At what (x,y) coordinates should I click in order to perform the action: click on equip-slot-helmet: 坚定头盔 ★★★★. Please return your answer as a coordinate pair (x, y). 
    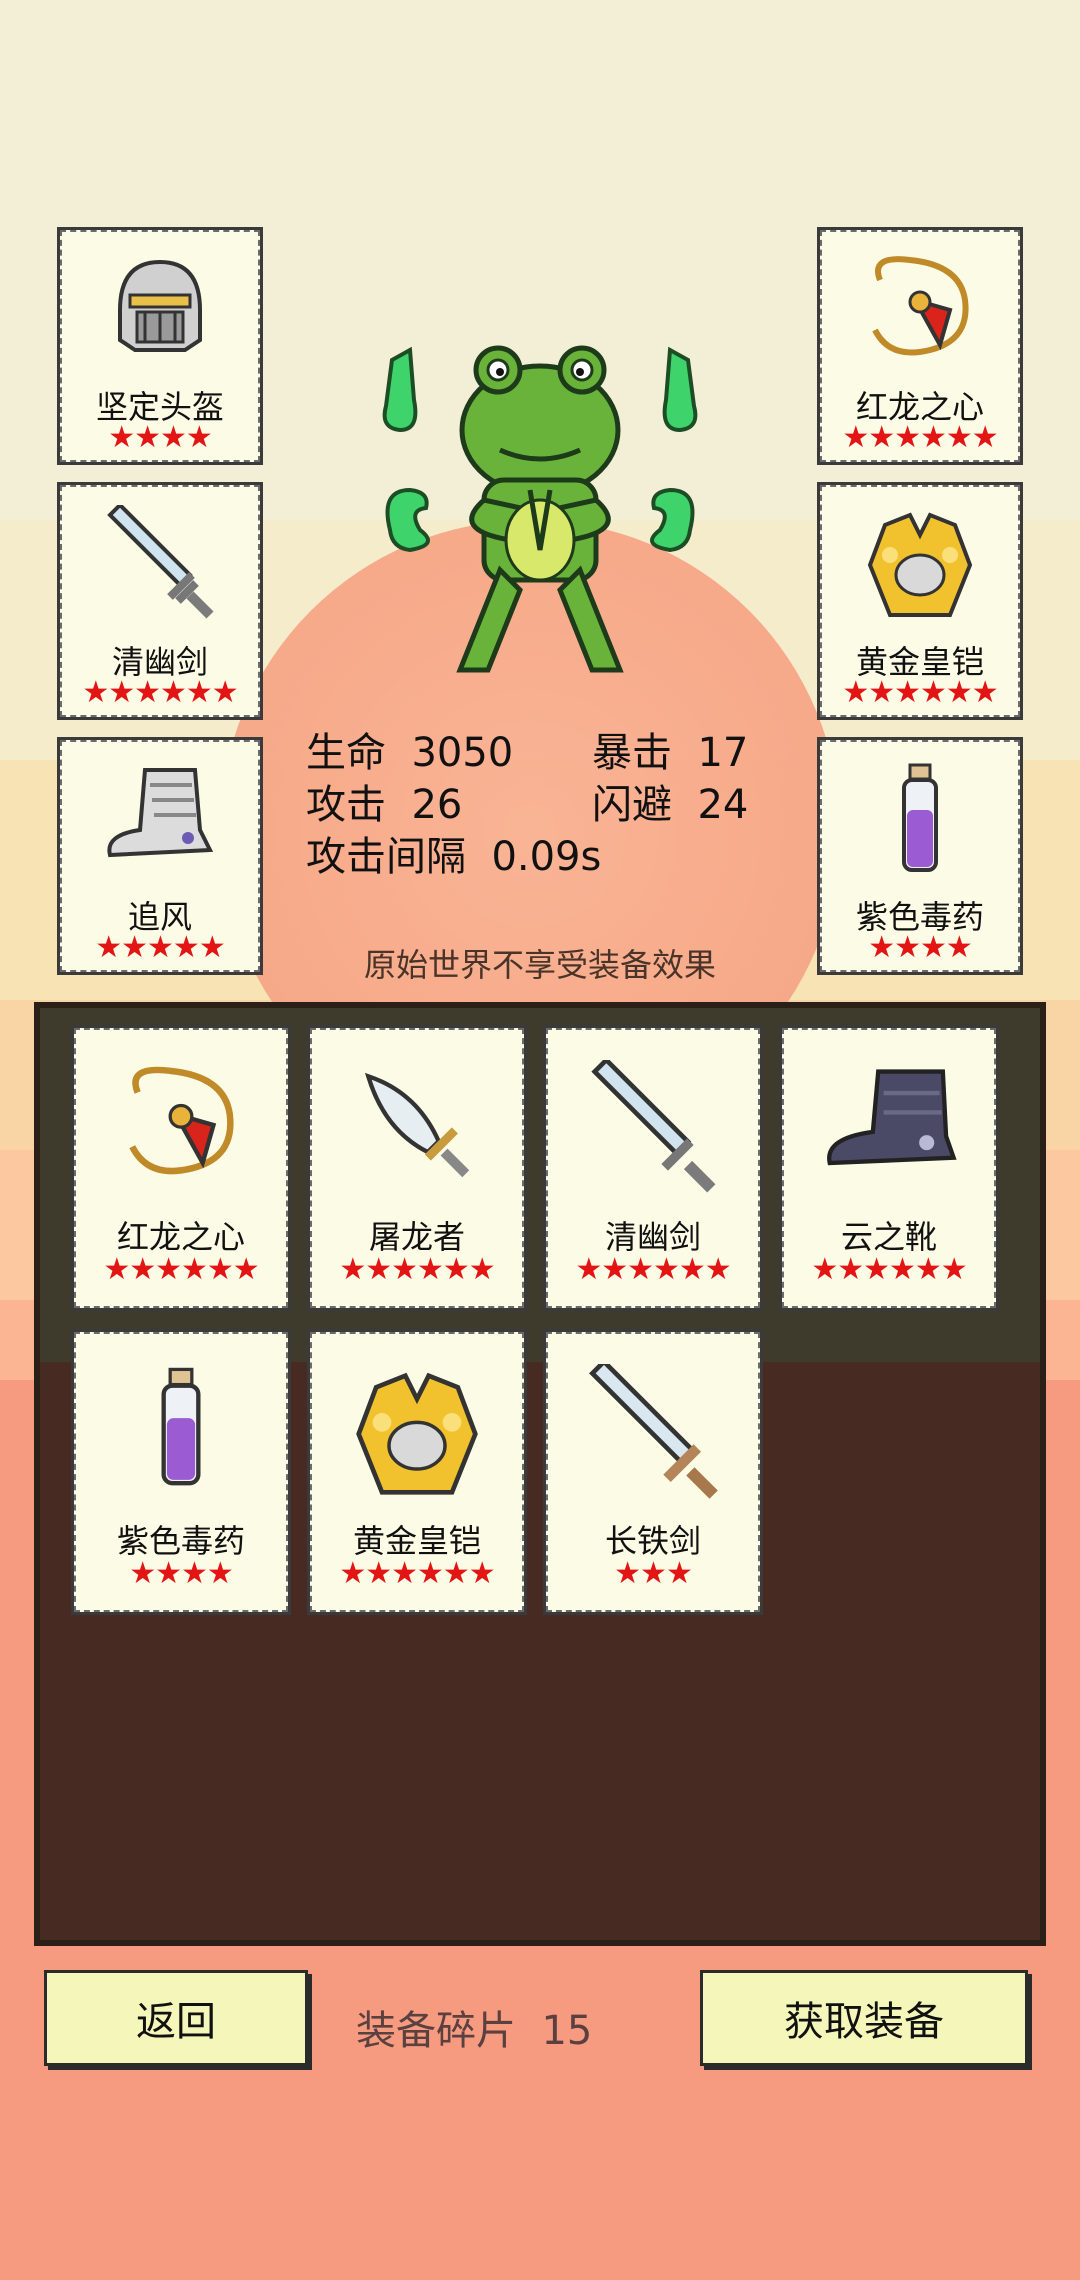
    Looking at the image, I should click on (160, 346).